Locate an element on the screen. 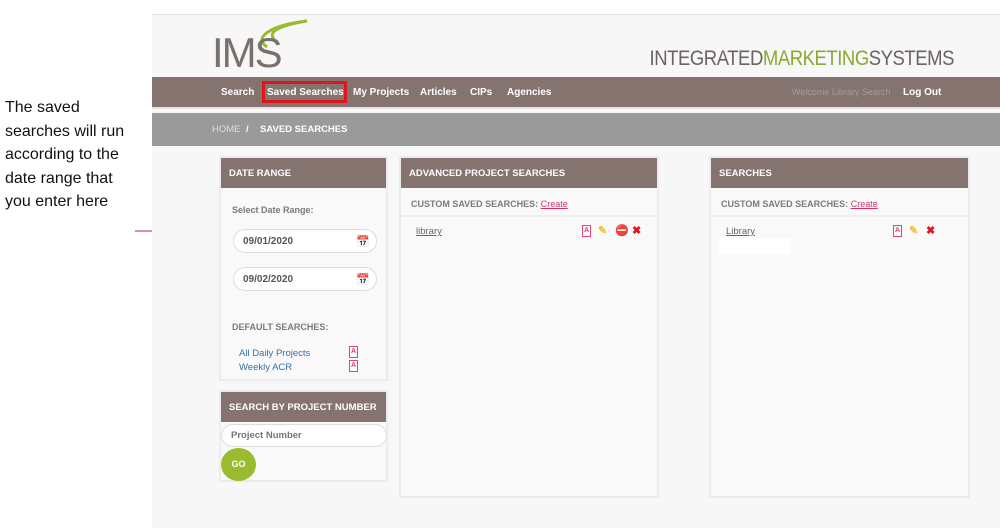  panel-title: SEARCH BY PROJECT NUMBER is located at coordinates (303, 407).